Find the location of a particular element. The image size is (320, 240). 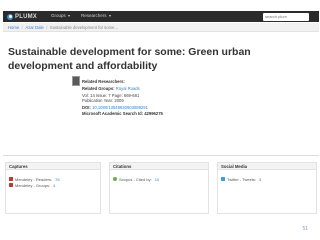

plumx-logo: PLUMX is located at coordinates (22, 16).